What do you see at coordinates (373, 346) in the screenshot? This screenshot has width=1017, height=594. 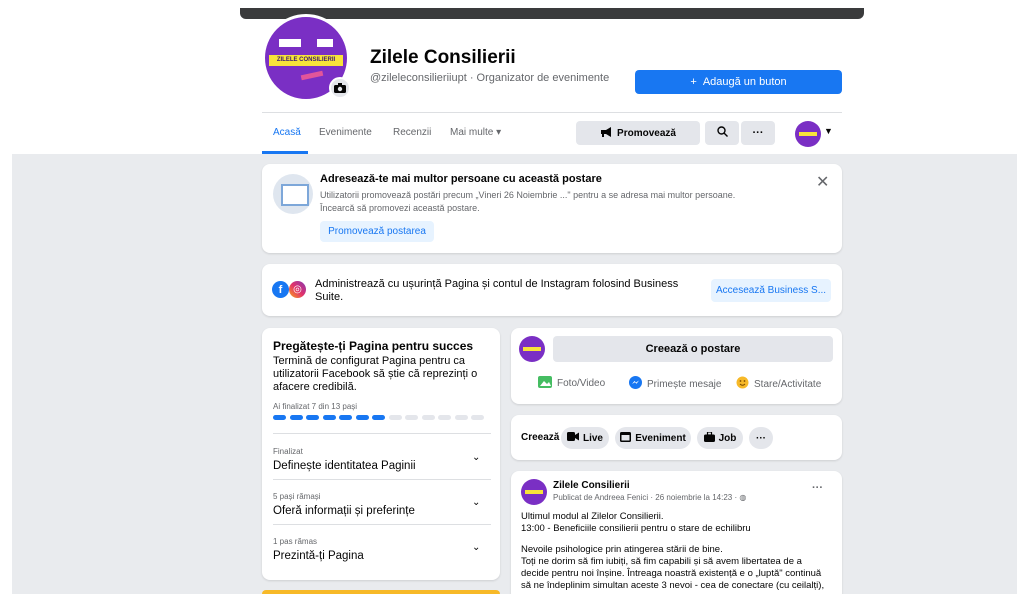 I see `setup-title: Pregătește-ți Pagina pentru succes` at bounding box center [373, 346].